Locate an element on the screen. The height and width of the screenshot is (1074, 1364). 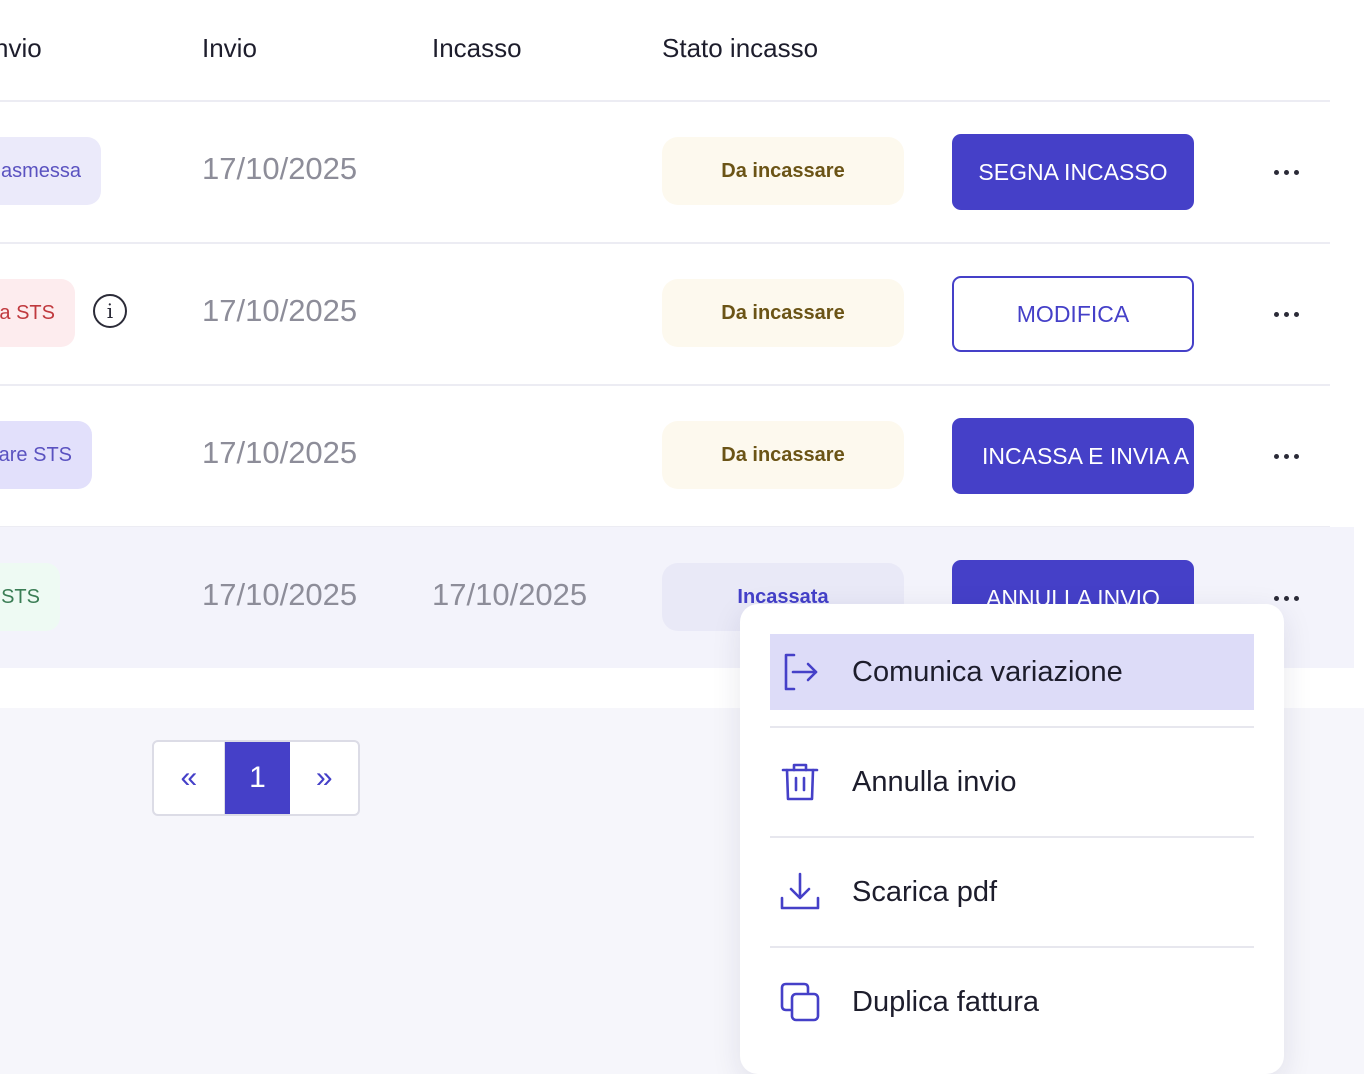
pagination: « 1 » is located at coordinates (256, 778).